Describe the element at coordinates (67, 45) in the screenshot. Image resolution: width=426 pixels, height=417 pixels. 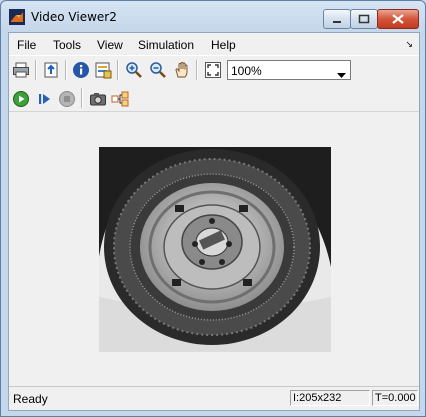
I see `menu-tools: Tools` at that location.